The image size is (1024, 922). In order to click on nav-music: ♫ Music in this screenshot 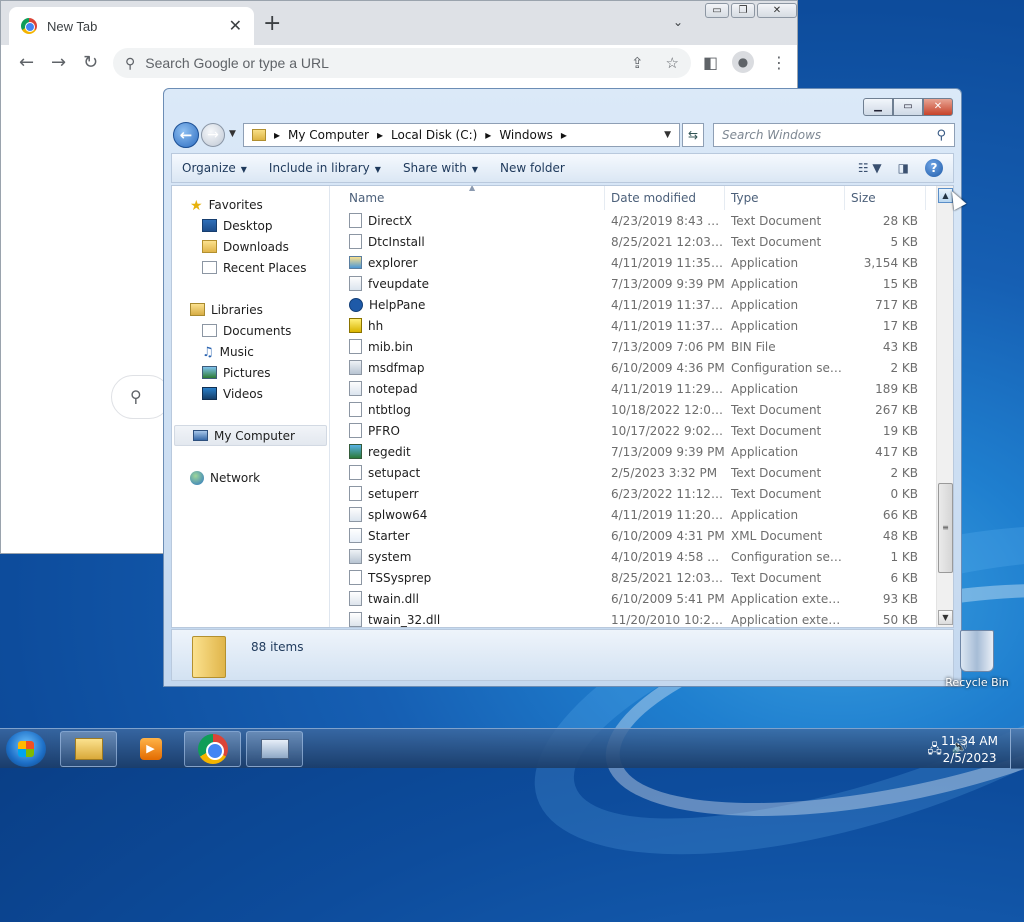, I will do `click(250, 351)`.